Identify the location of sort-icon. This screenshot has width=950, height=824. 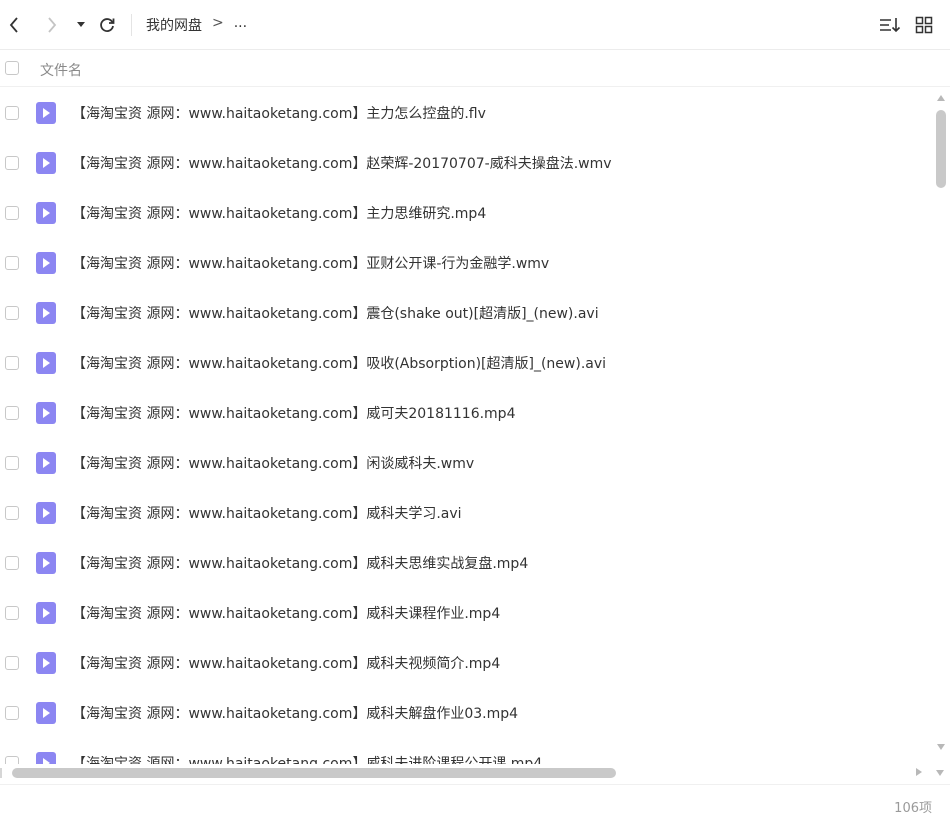
(890, 25).